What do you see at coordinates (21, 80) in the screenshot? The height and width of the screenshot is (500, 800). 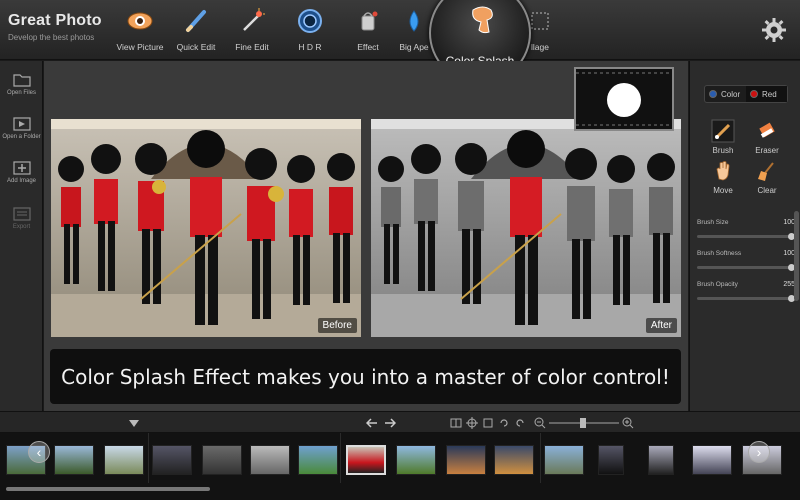 I see `folder-icon` at bounding box center [21, 80].